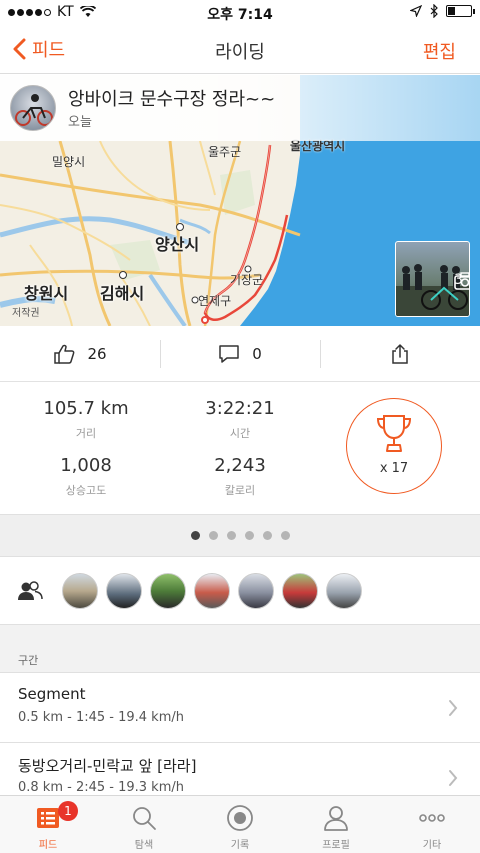 The height and width of the screenshot is (853, 480). I want to click on photo-thumbnail: 3, so click(432, 279).